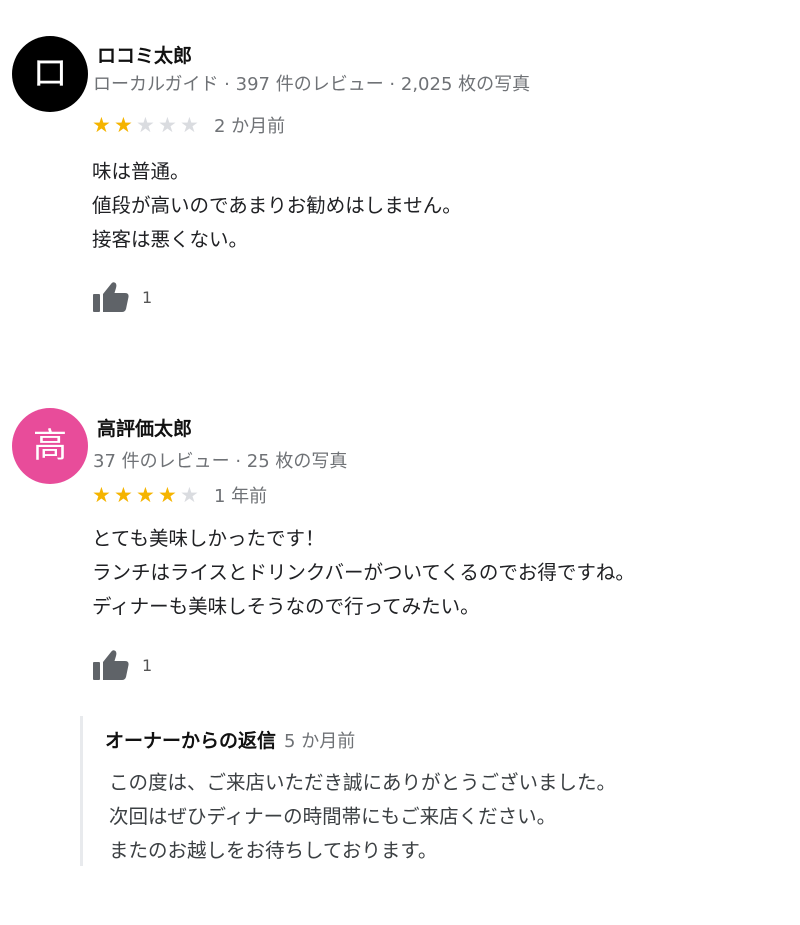 This screenshot has height=925, width=800. I want to click on owner-reply-title: オーナーからの返信, so click(191, 741).